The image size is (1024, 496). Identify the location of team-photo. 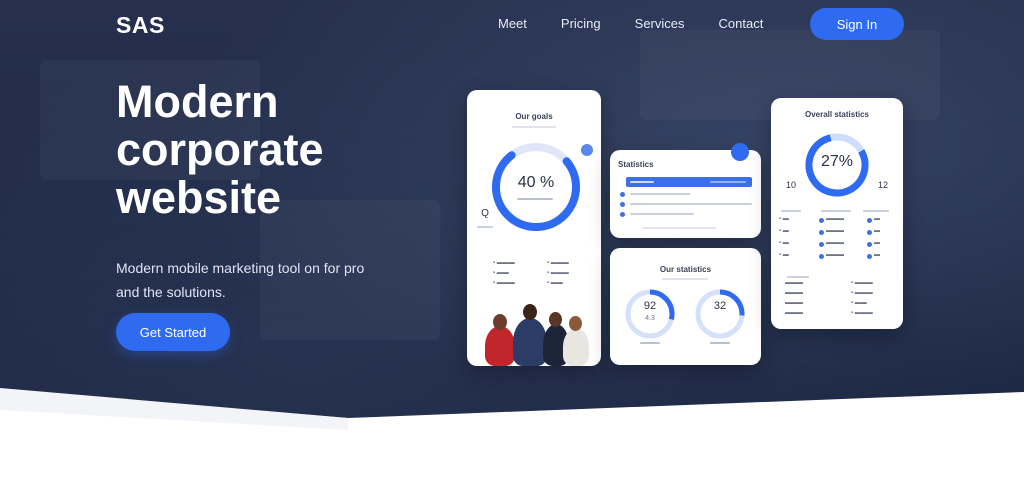
(536, 333).